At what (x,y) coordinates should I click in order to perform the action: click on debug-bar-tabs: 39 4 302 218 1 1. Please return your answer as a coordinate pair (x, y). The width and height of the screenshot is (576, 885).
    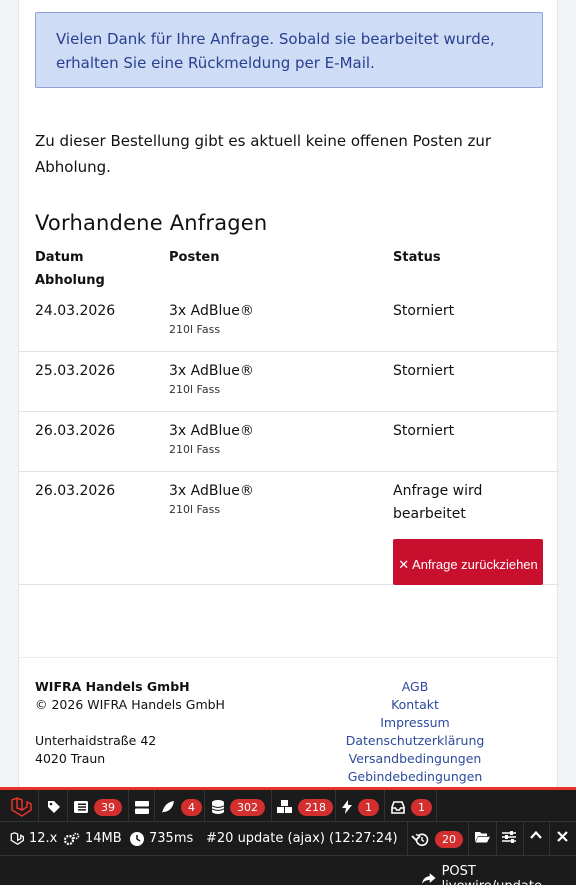
    Looking at the image, I should click on (288, 806).